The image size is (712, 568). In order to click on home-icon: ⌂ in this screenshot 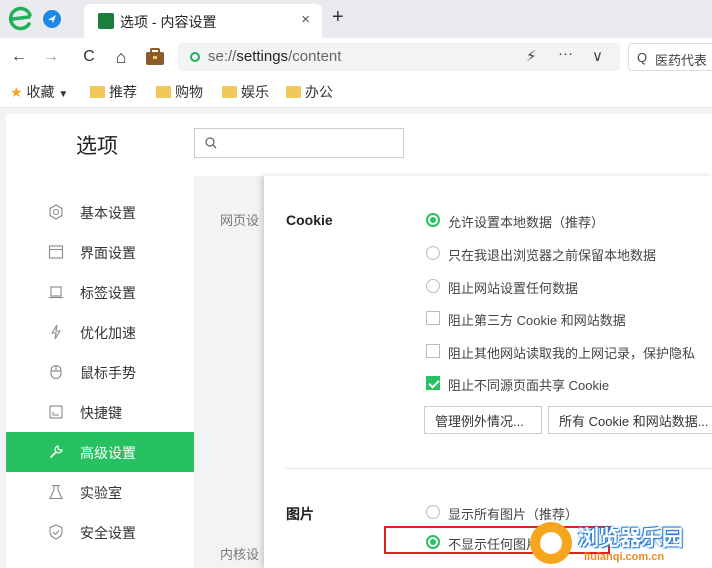, I will do `click(121, 57)`.